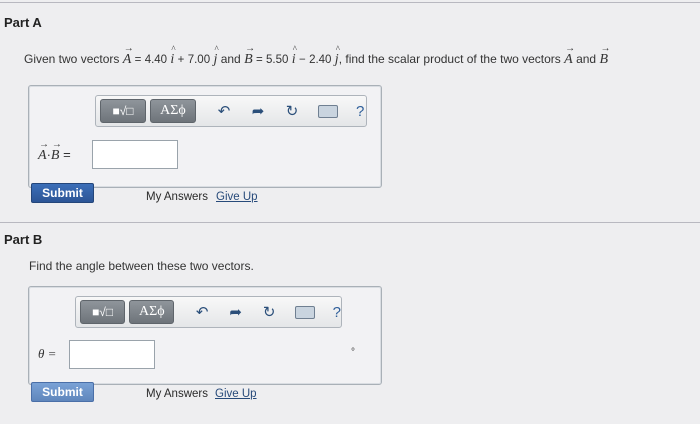  Describe the element at coordinates (215, 56) in the screenshot. I see `j-hat: j` at that location.